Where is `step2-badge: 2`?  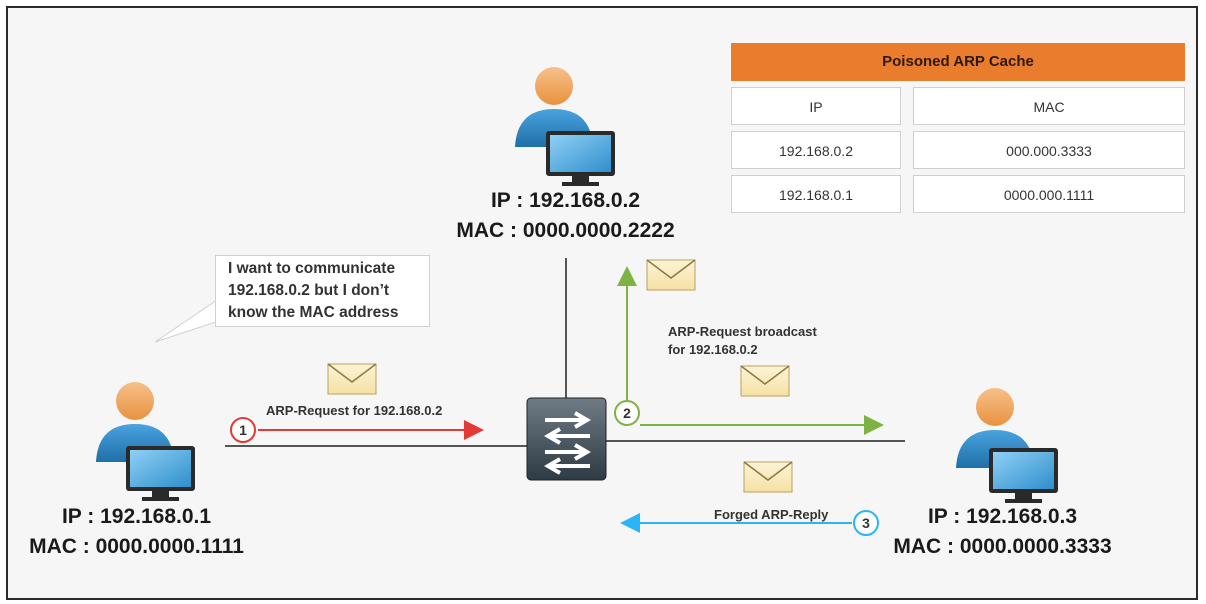
step2-badge: 2 is located at coordinates (627, 413).